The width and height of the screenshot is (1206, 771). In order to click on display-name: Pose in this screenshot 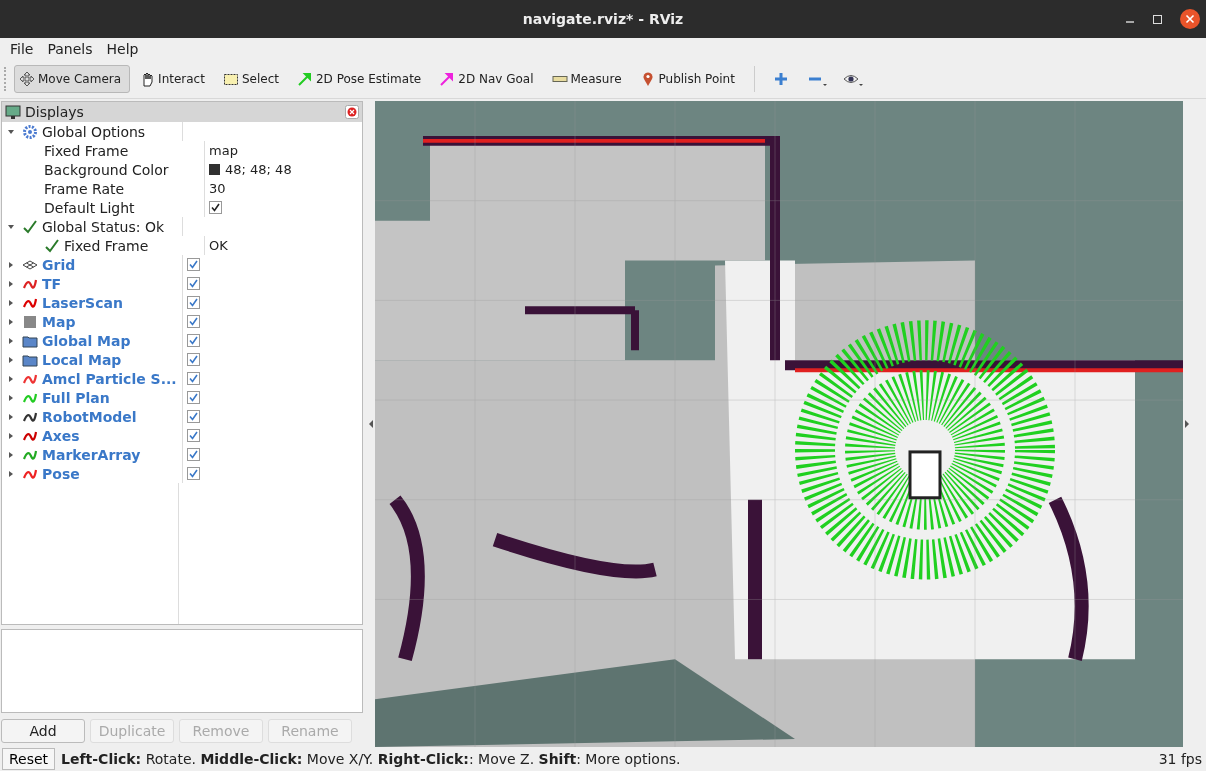, I will do `click(61, 473)`.